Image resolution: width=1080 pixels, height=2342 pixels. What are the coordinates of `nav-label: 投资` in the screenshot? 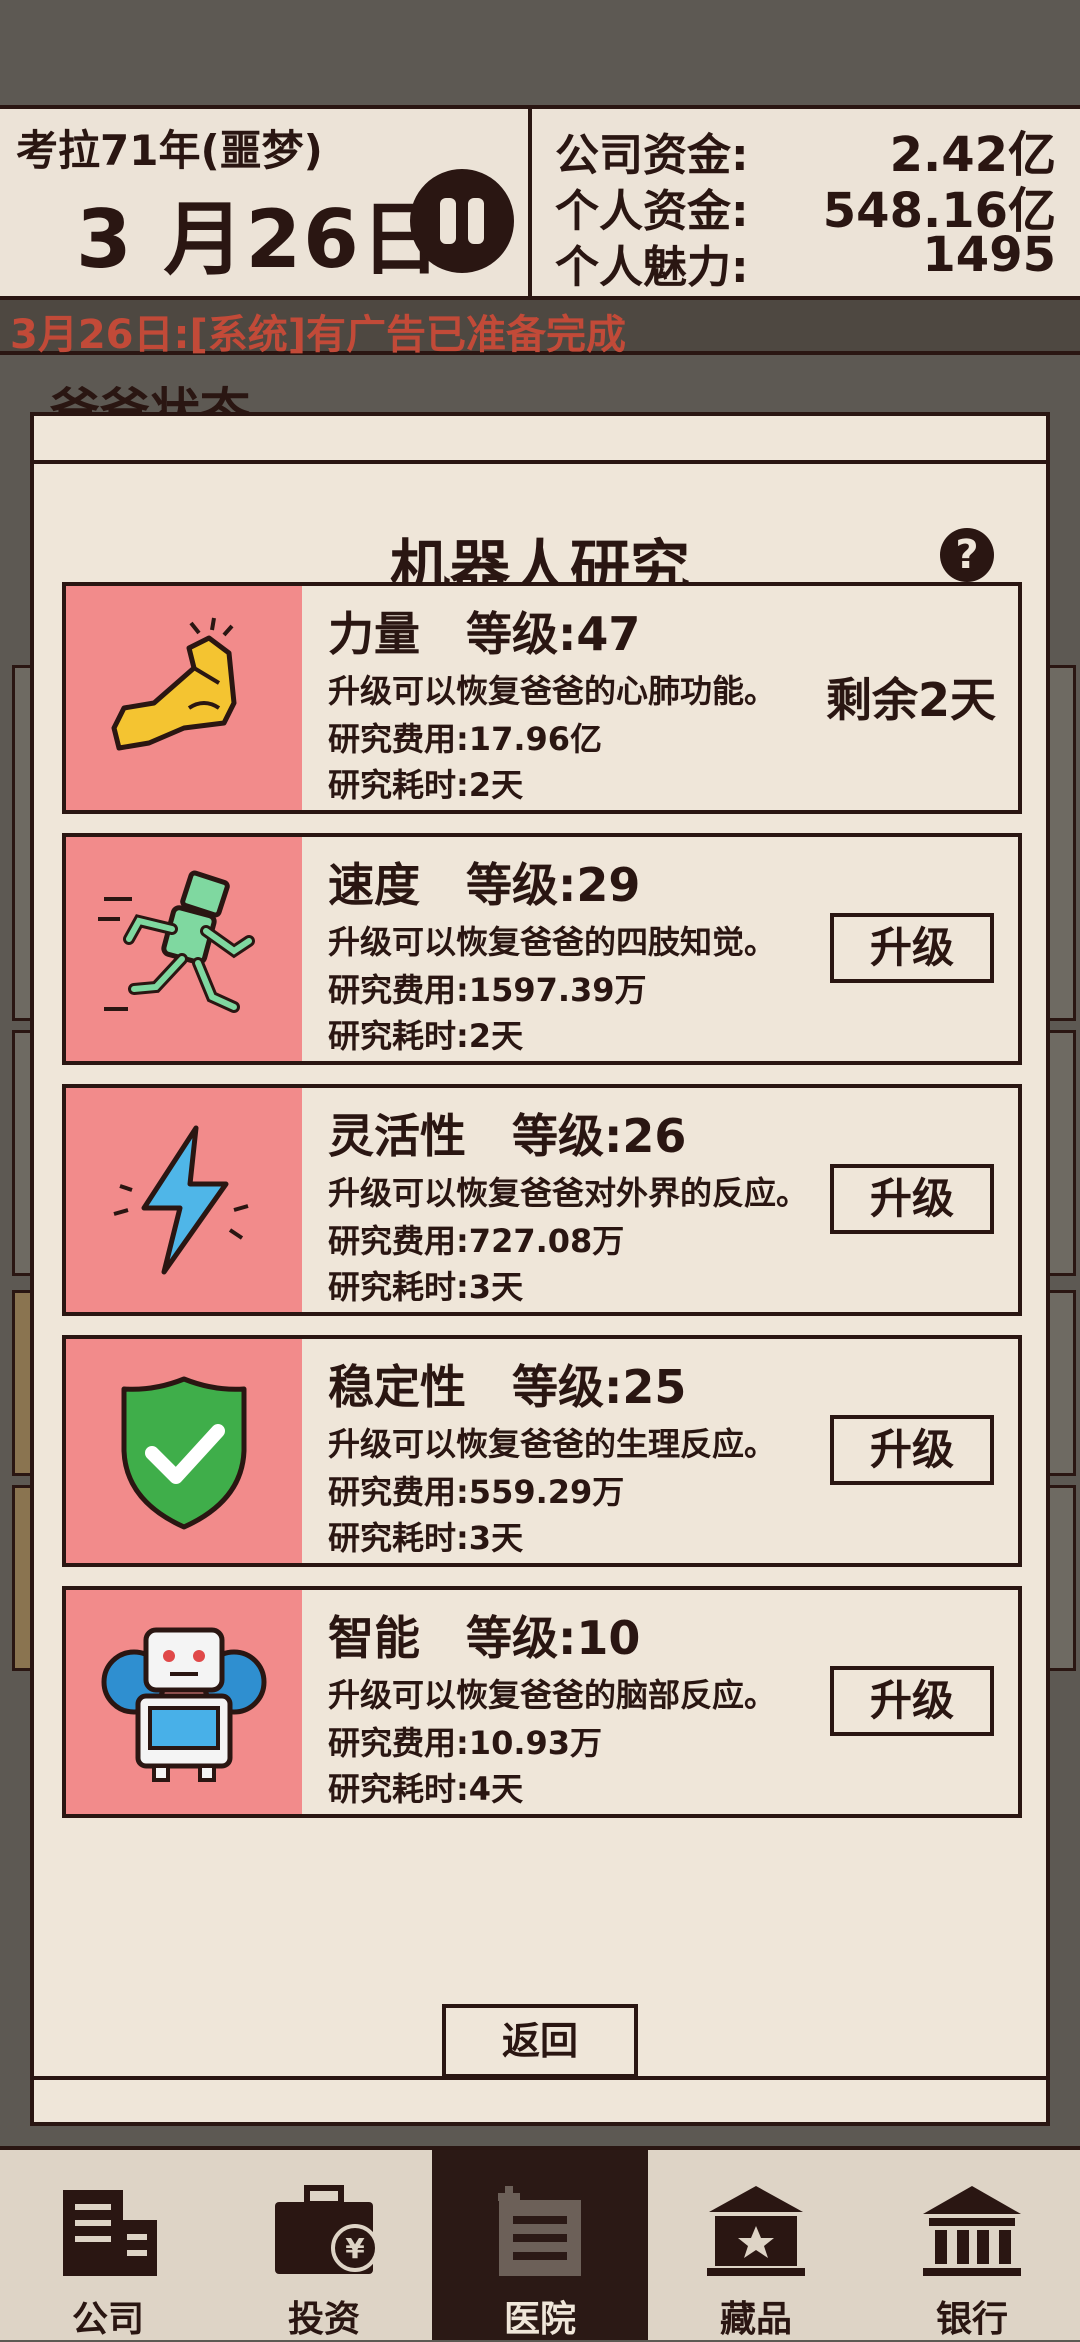 It's located at (323, 2319).